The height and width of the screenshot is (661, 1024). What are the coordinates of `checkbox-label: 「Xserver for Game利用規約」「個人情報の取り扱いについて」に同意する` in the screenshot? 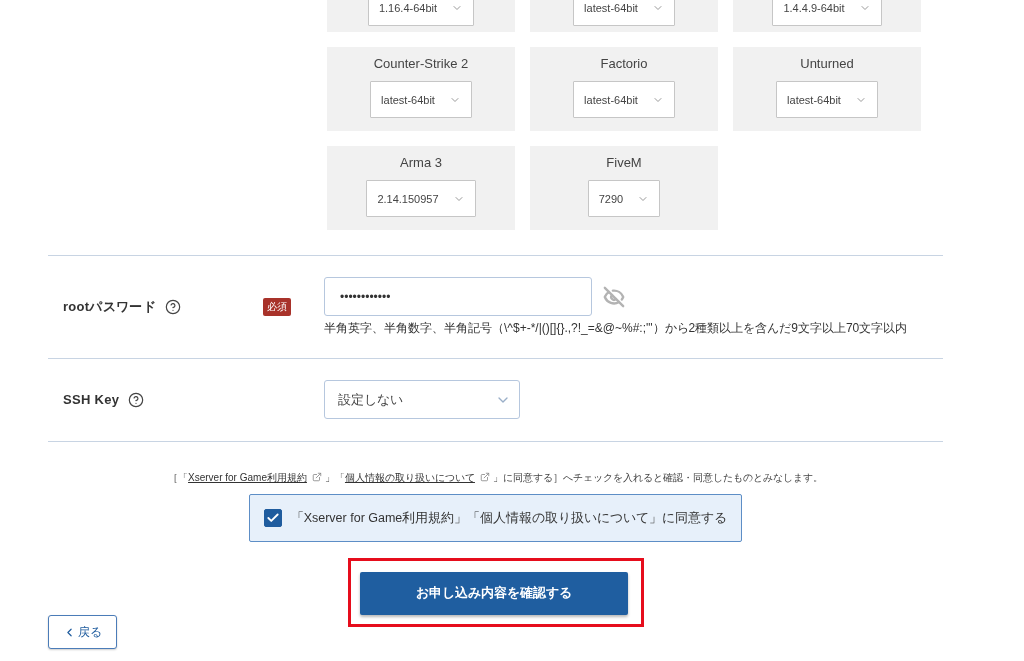 It's located at (509, 518).